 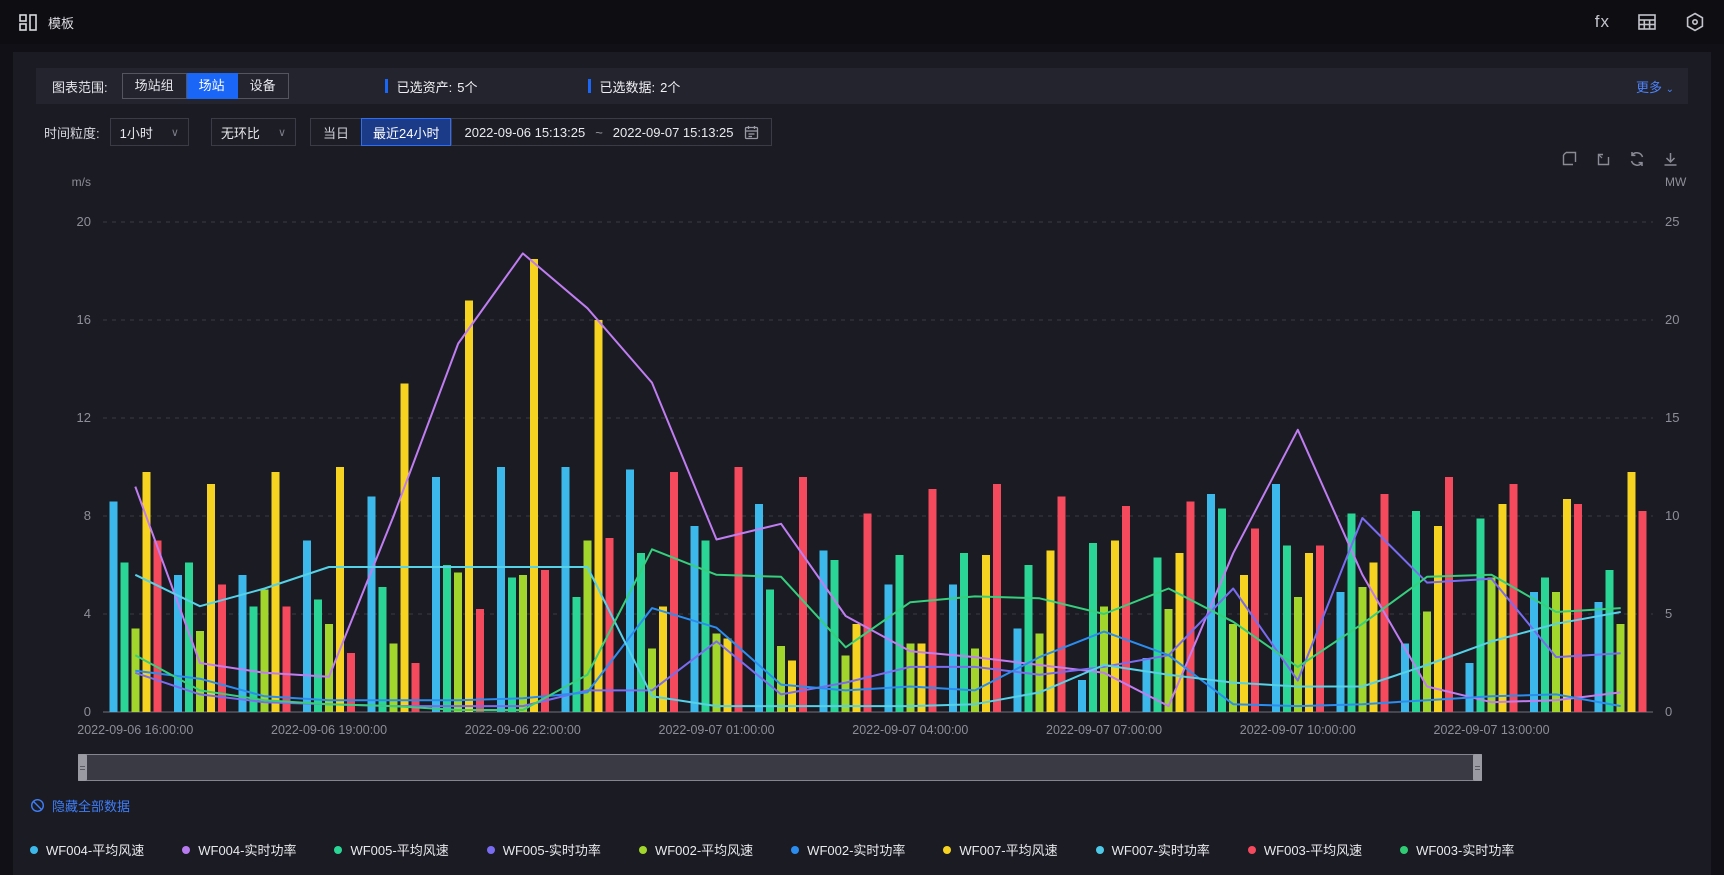 What do you see at coordinates (543, 849) in the screenshot?
I see `legend-item: WF005-实时功率` at bounding box center [543, 849].